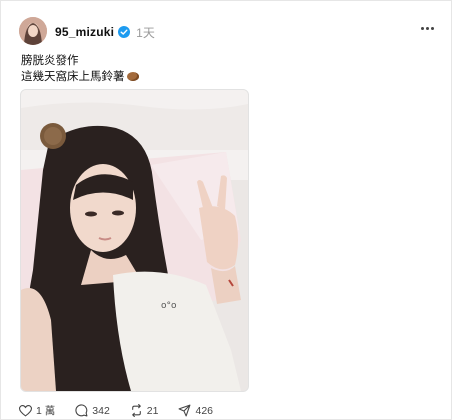 The height and width of the screenshot is (420, 452). I want to click on share-button: 426, so click(195, 410).